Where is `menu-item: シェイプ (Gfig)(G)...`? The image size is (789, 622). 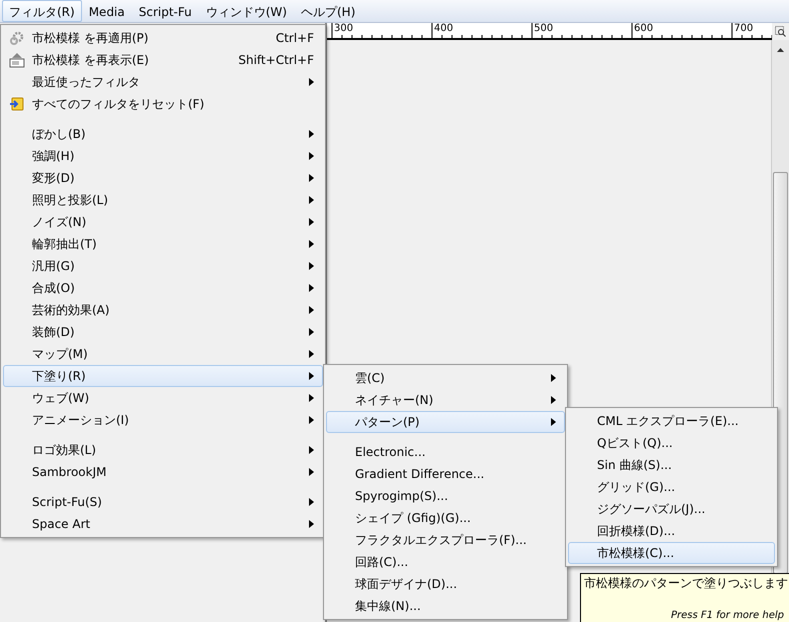
menu-item: シェイプ (Gfig)(G)... is located at coordinates (445, 518).